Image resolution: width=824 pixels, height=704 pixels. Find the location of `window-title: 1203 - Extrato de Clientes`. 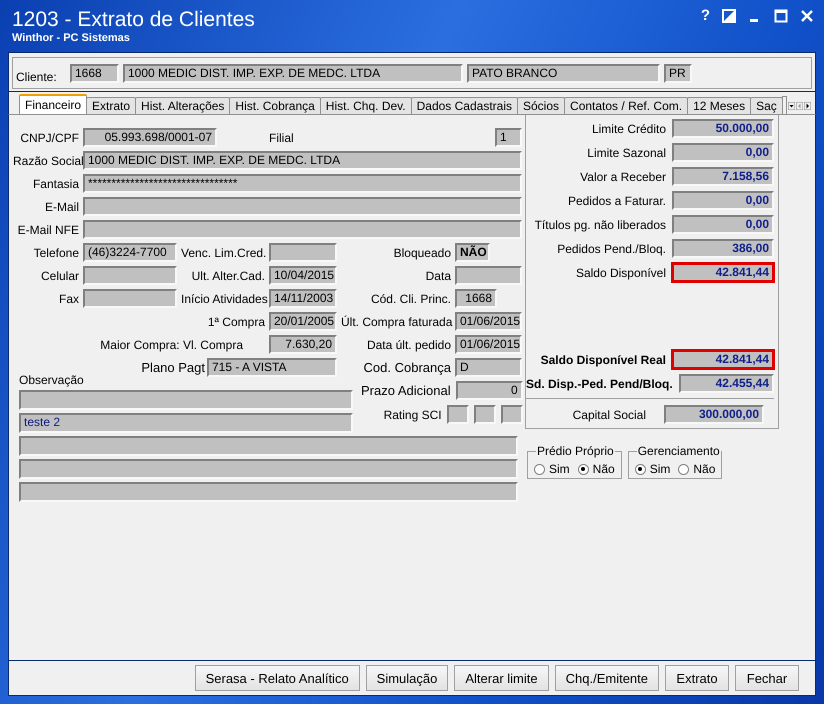

window-title: 1203 - Extrato de Clientes is located at coordinates (133, 20).